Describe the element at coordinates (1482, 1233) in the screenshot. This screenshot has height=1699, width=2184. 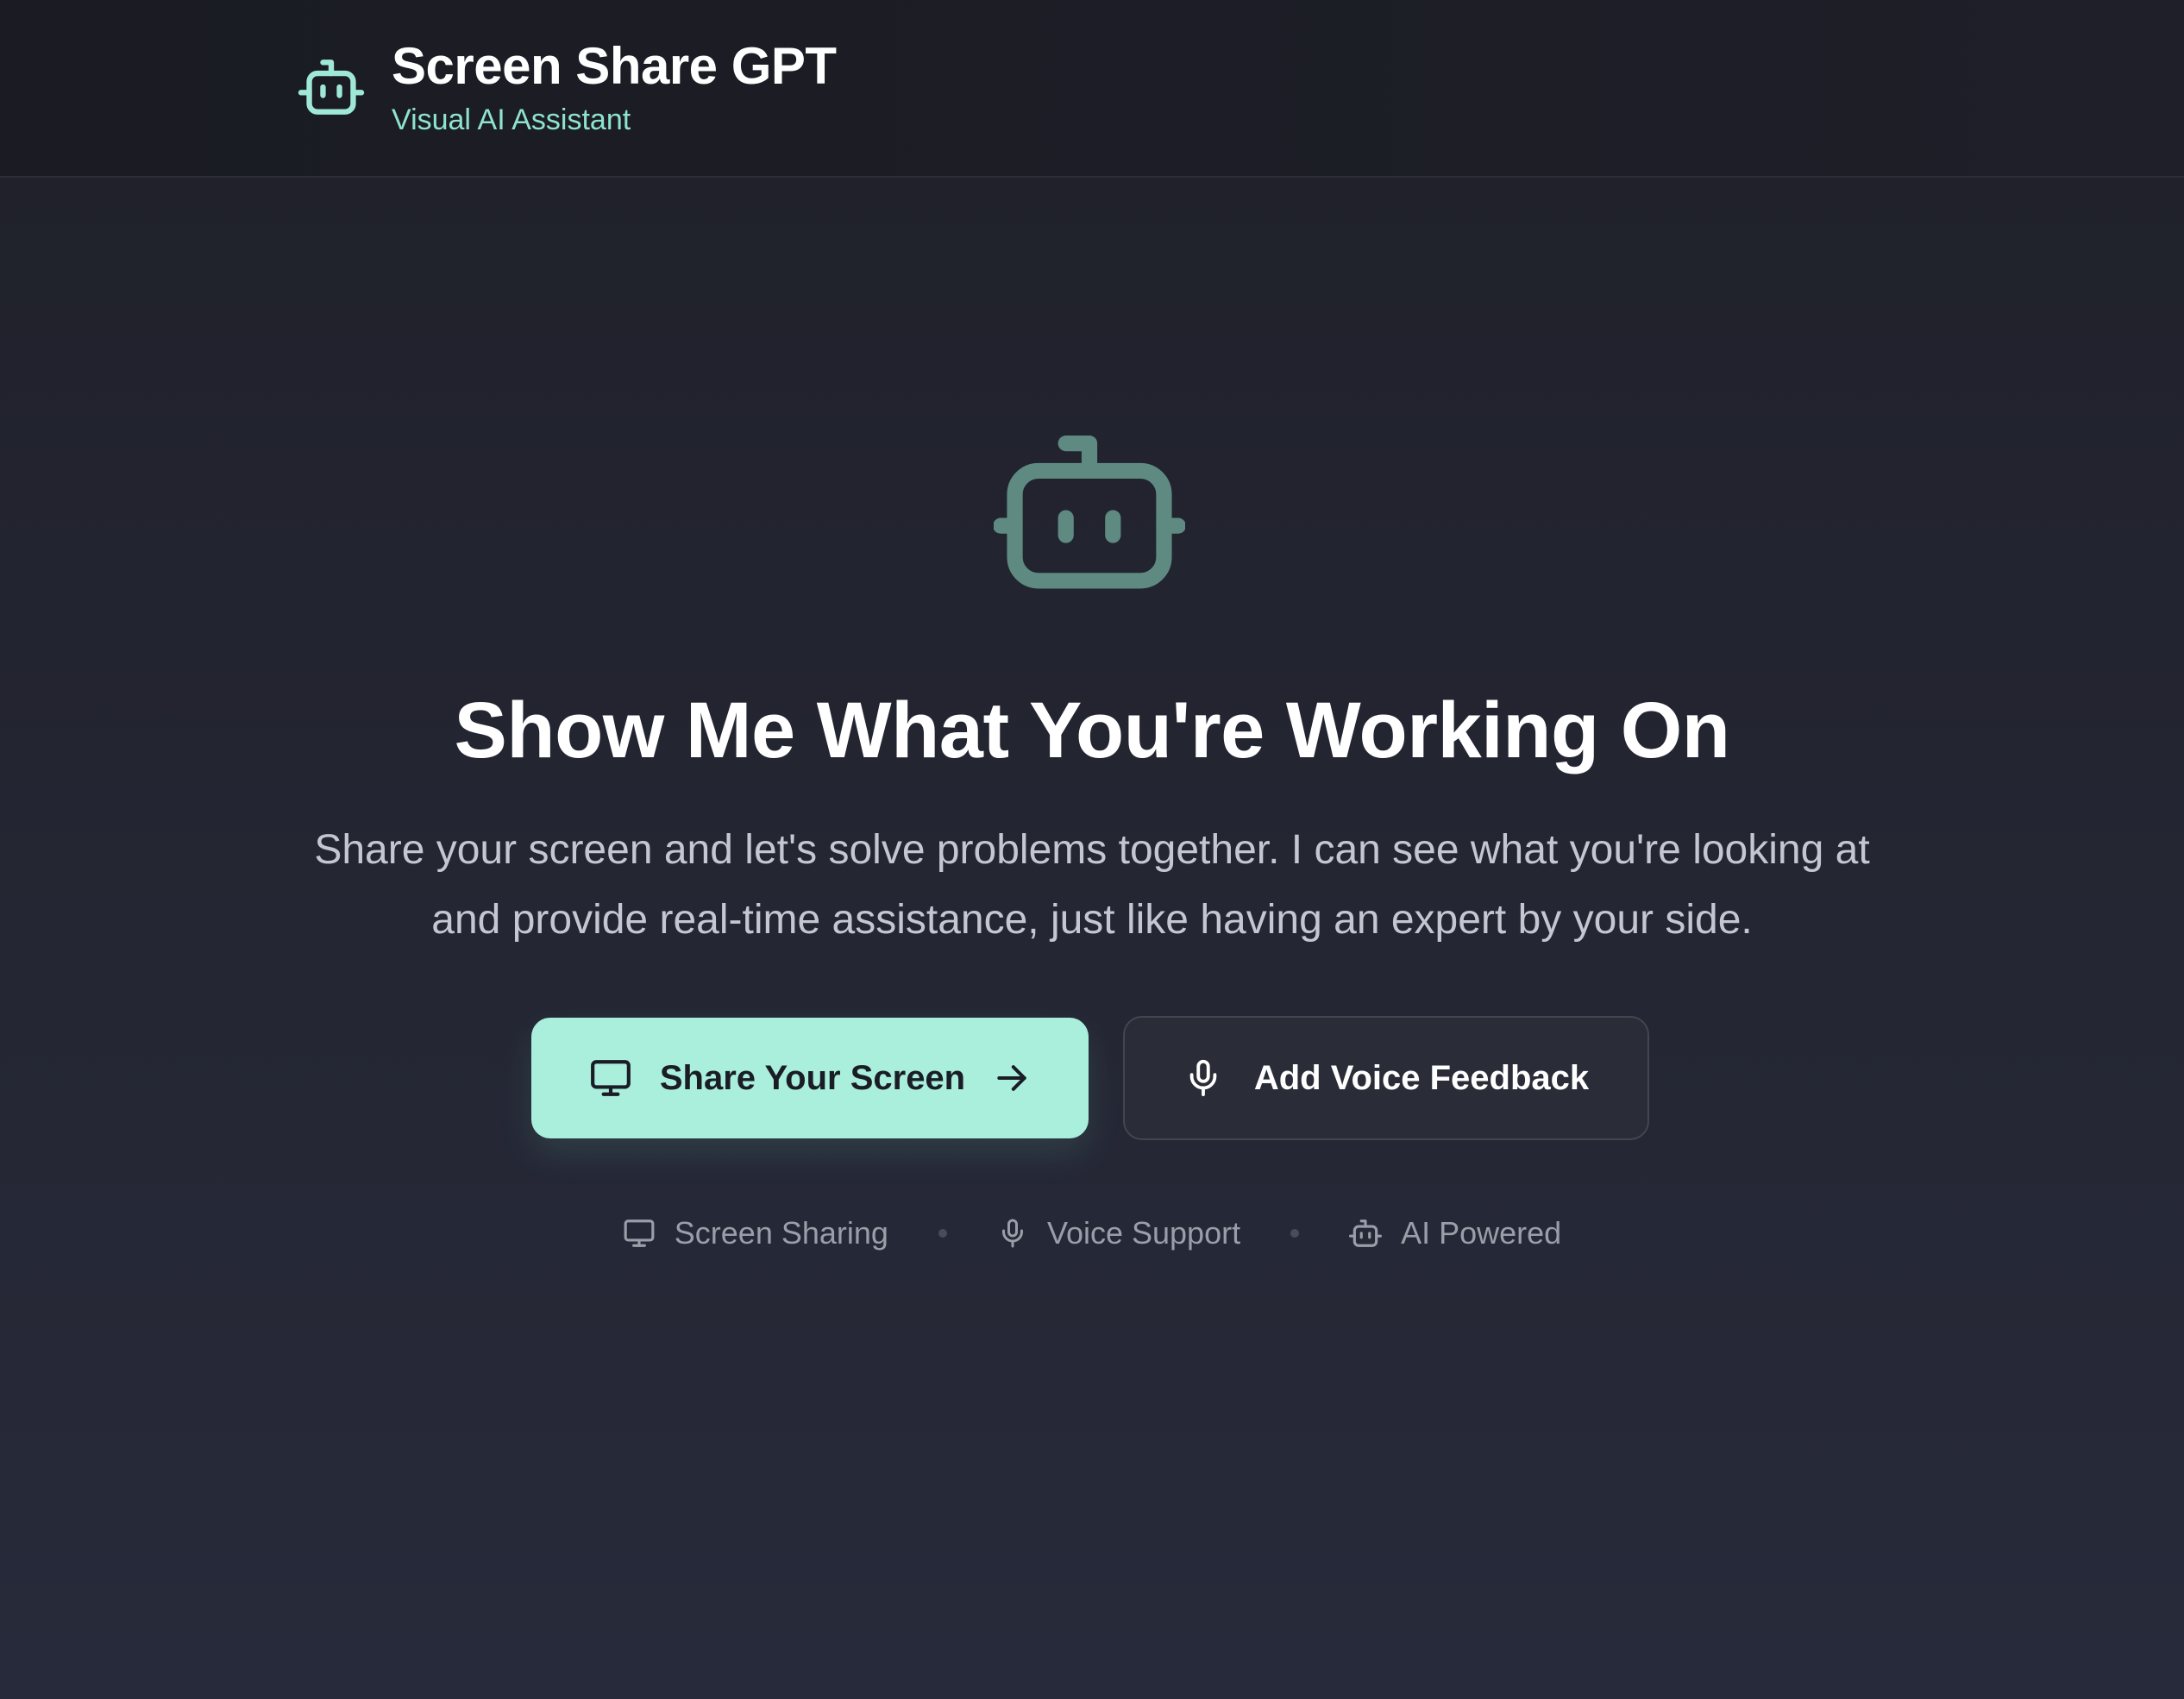
I see `feature-label: AI Powered` at that location.